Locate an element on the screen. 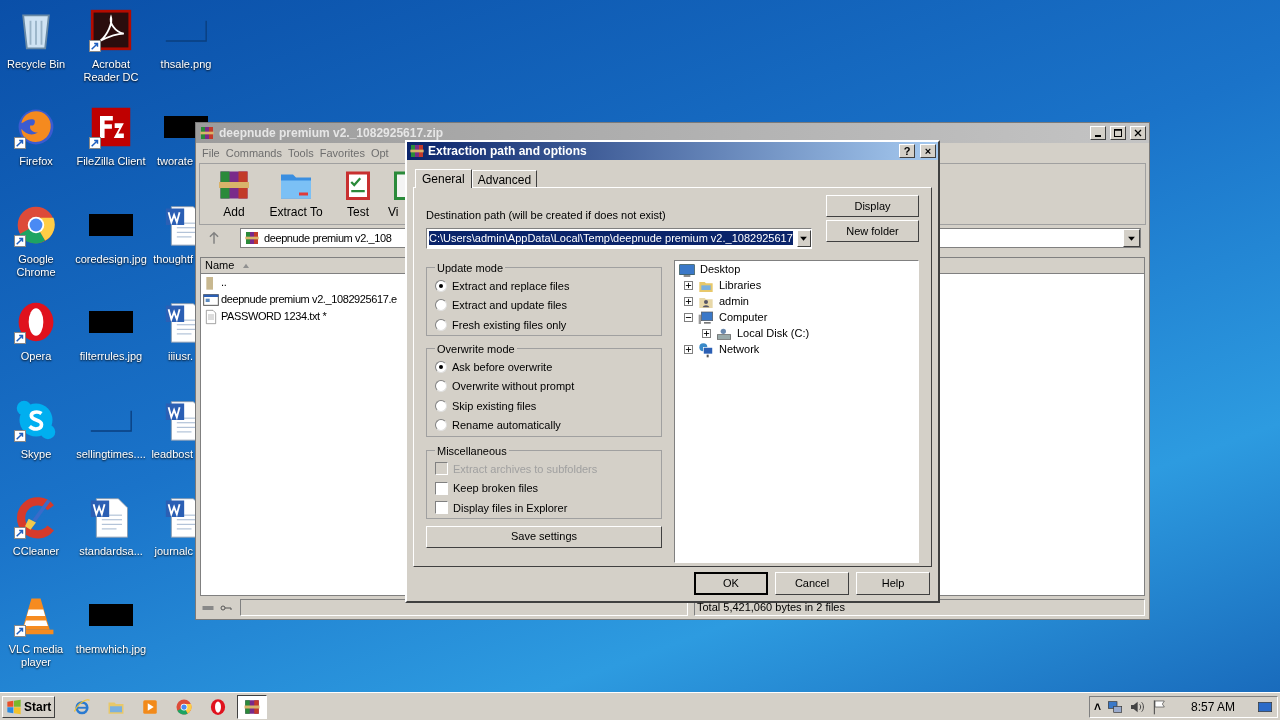 The width and height of the screenshot is (1280, 720). icon-label: themwhich.jpg is located at coordinates (111, 649).